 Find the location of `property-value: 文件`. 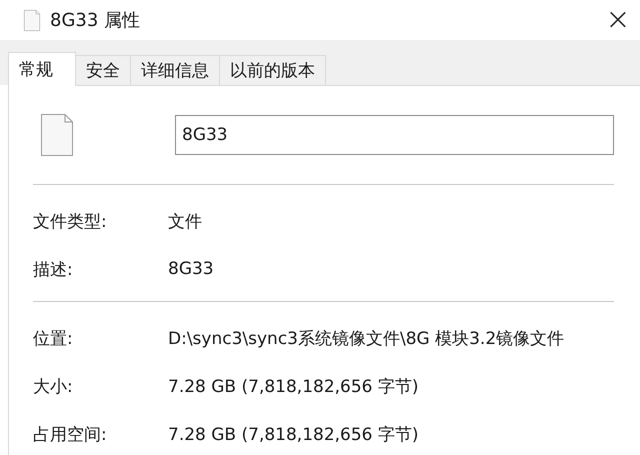

property-value: 文件 is located at coordinates (185, 221).